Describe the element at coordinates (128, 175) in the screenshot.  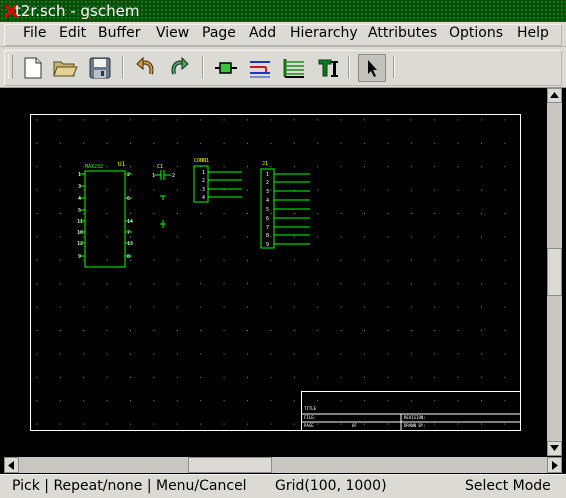
I see `u1-pin-number: 2` at that location.